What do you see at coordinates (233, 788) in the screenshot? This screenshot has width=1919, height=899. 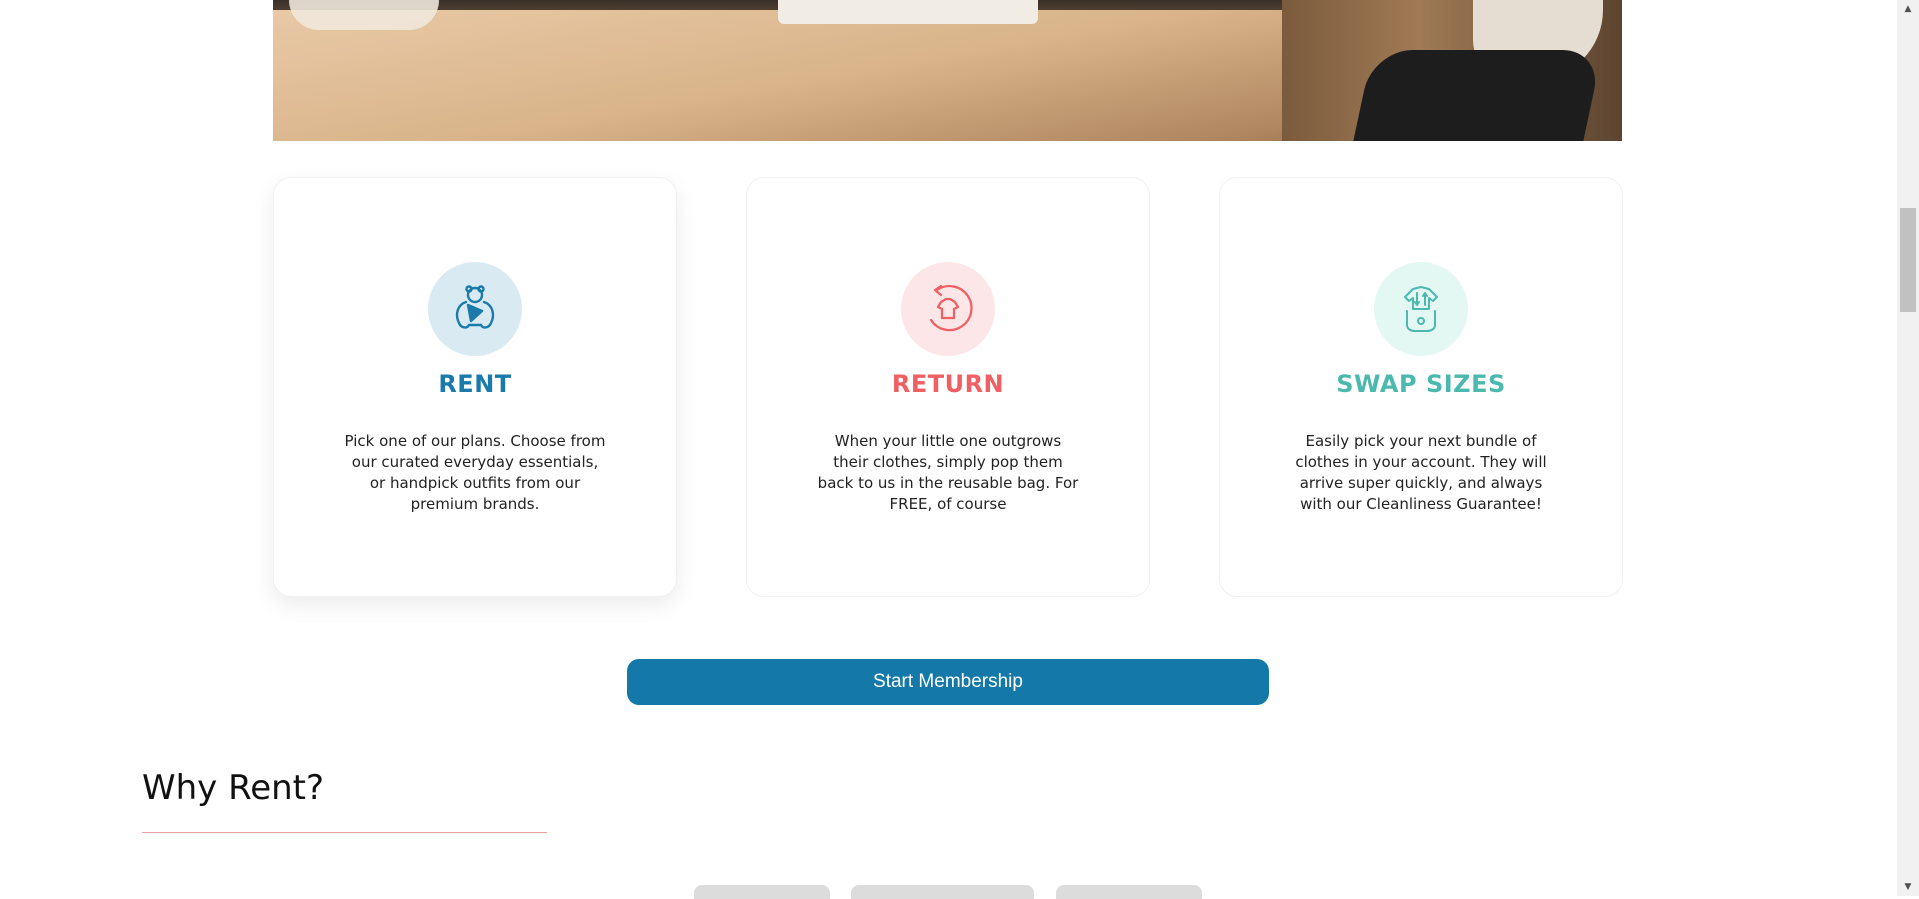 I see `section-title-why-rent: Why Rent?` at bounding box center [233, 788].